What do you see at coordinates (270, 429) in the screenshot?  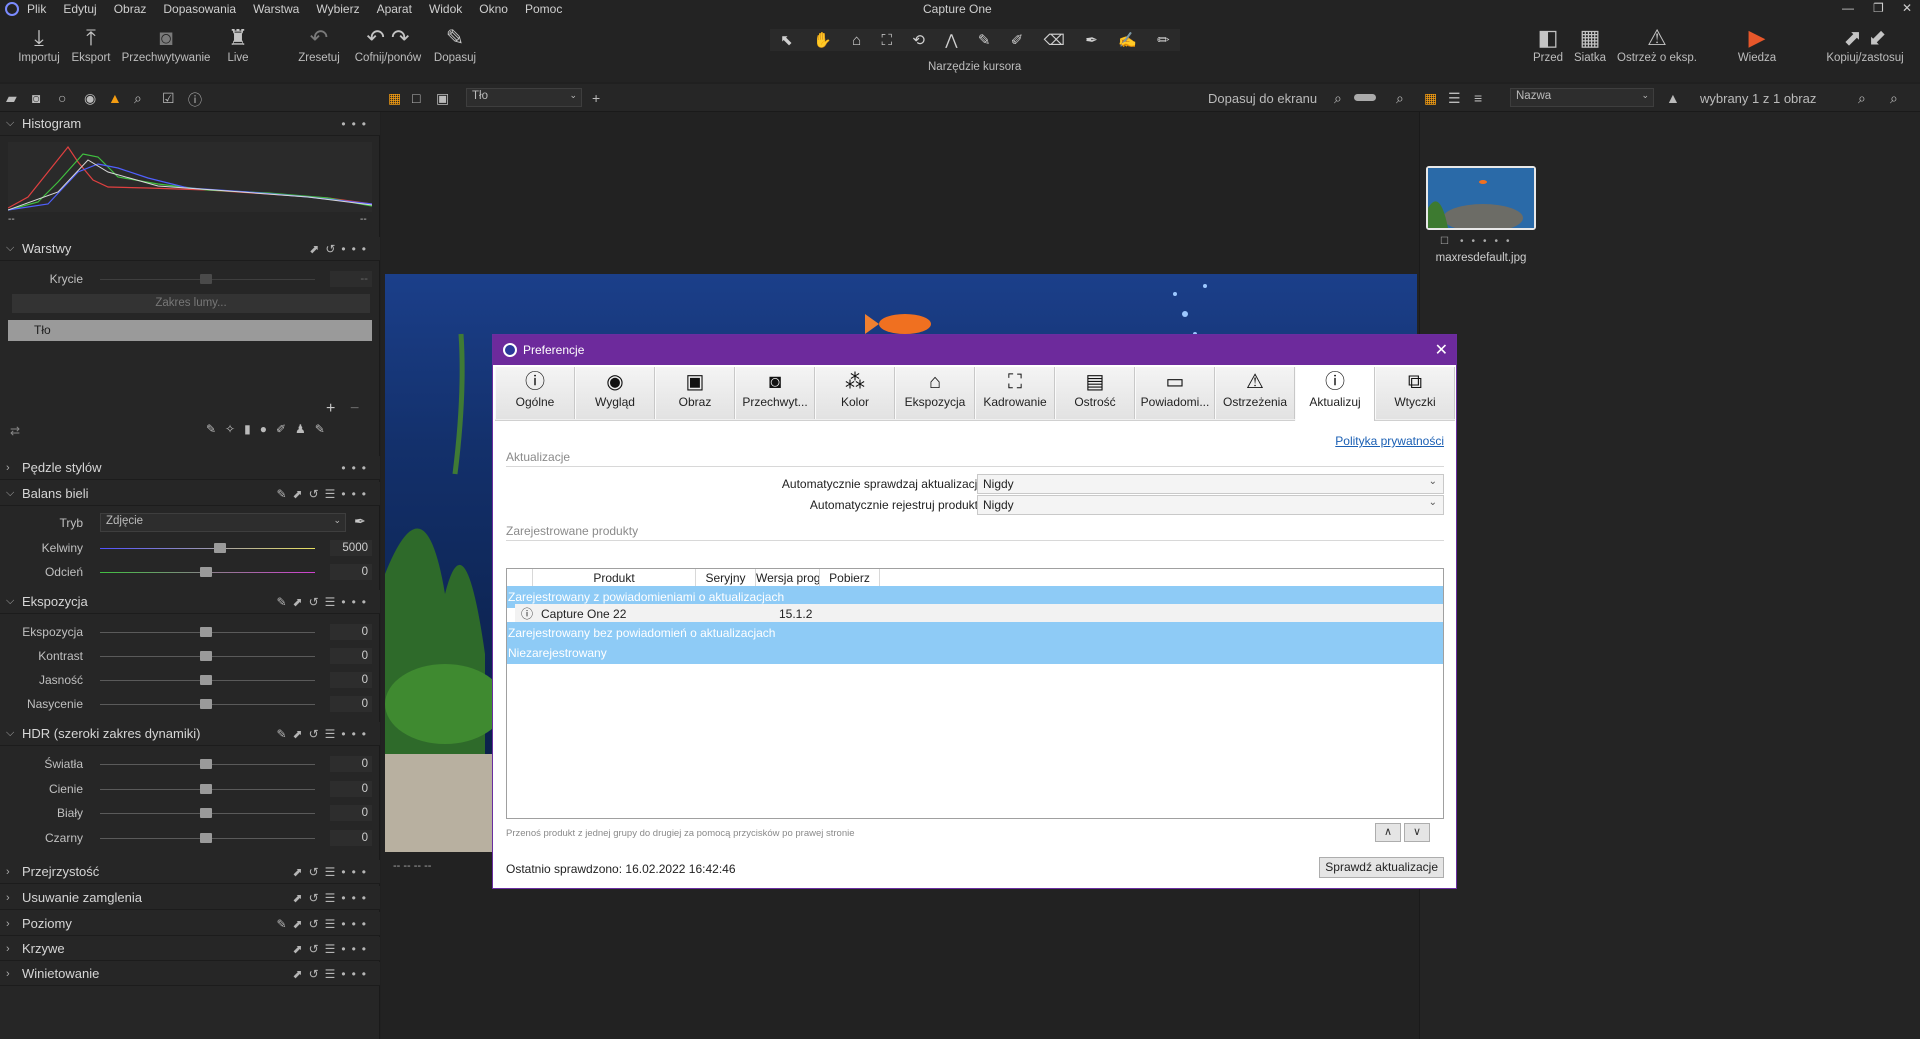 I see `layer-tools-icons: ✎✧▮●✐♟✎` at bounding box center [270, 429].